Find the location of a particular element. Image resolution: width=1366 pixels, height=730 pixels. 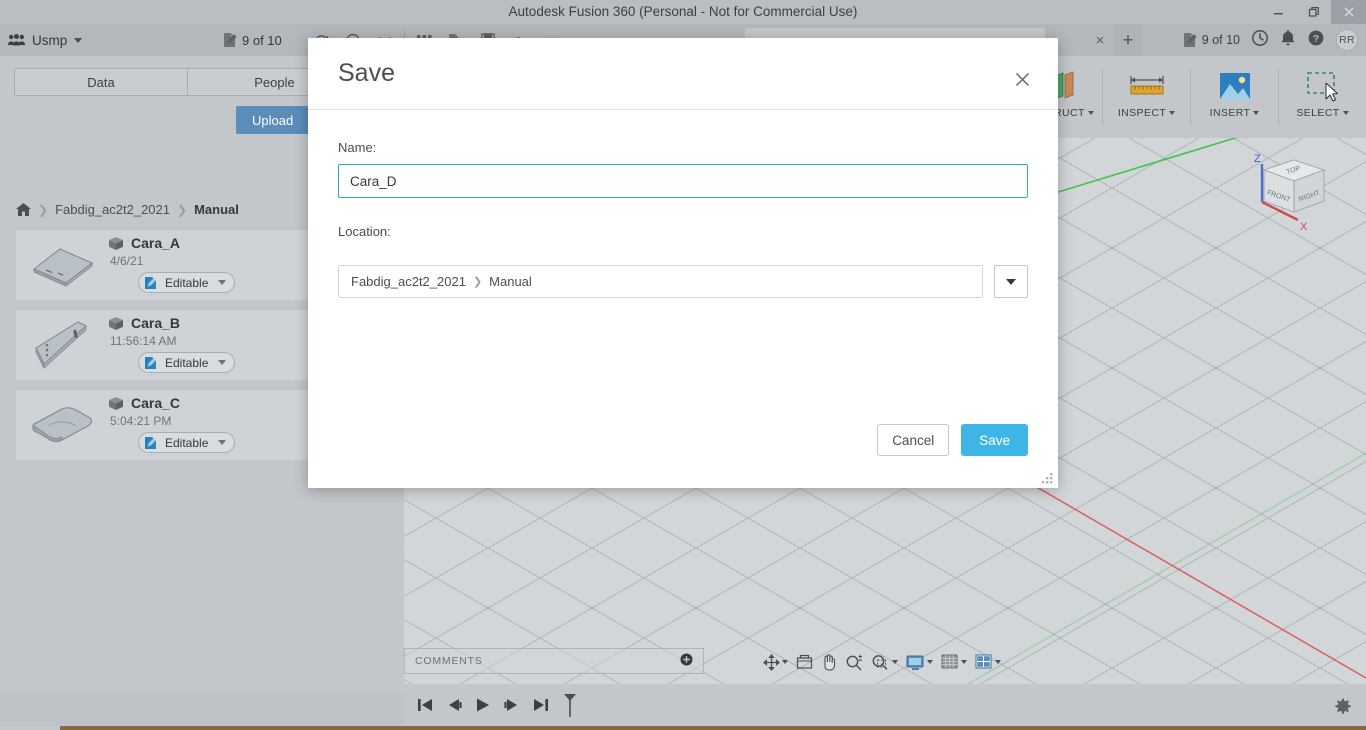

insert-image-icon is located at coordinates (1235, 86).